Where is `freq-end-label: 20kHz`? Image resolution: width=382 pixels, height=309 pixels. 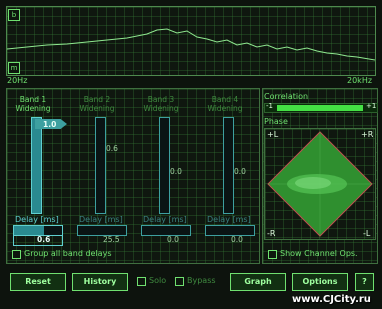 freq-end-label: 20kHz is located at coordinates (360, 80).